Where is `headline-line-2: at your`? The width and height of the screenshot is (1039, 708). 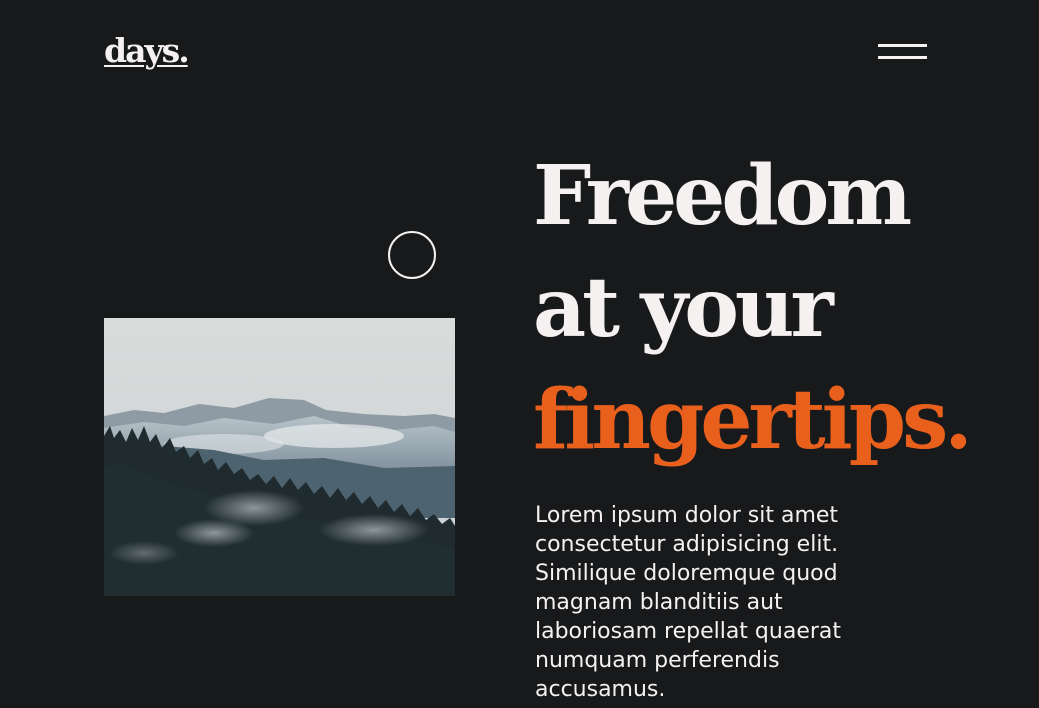 headline-line-2: at your is located at coordinates (683, 308).